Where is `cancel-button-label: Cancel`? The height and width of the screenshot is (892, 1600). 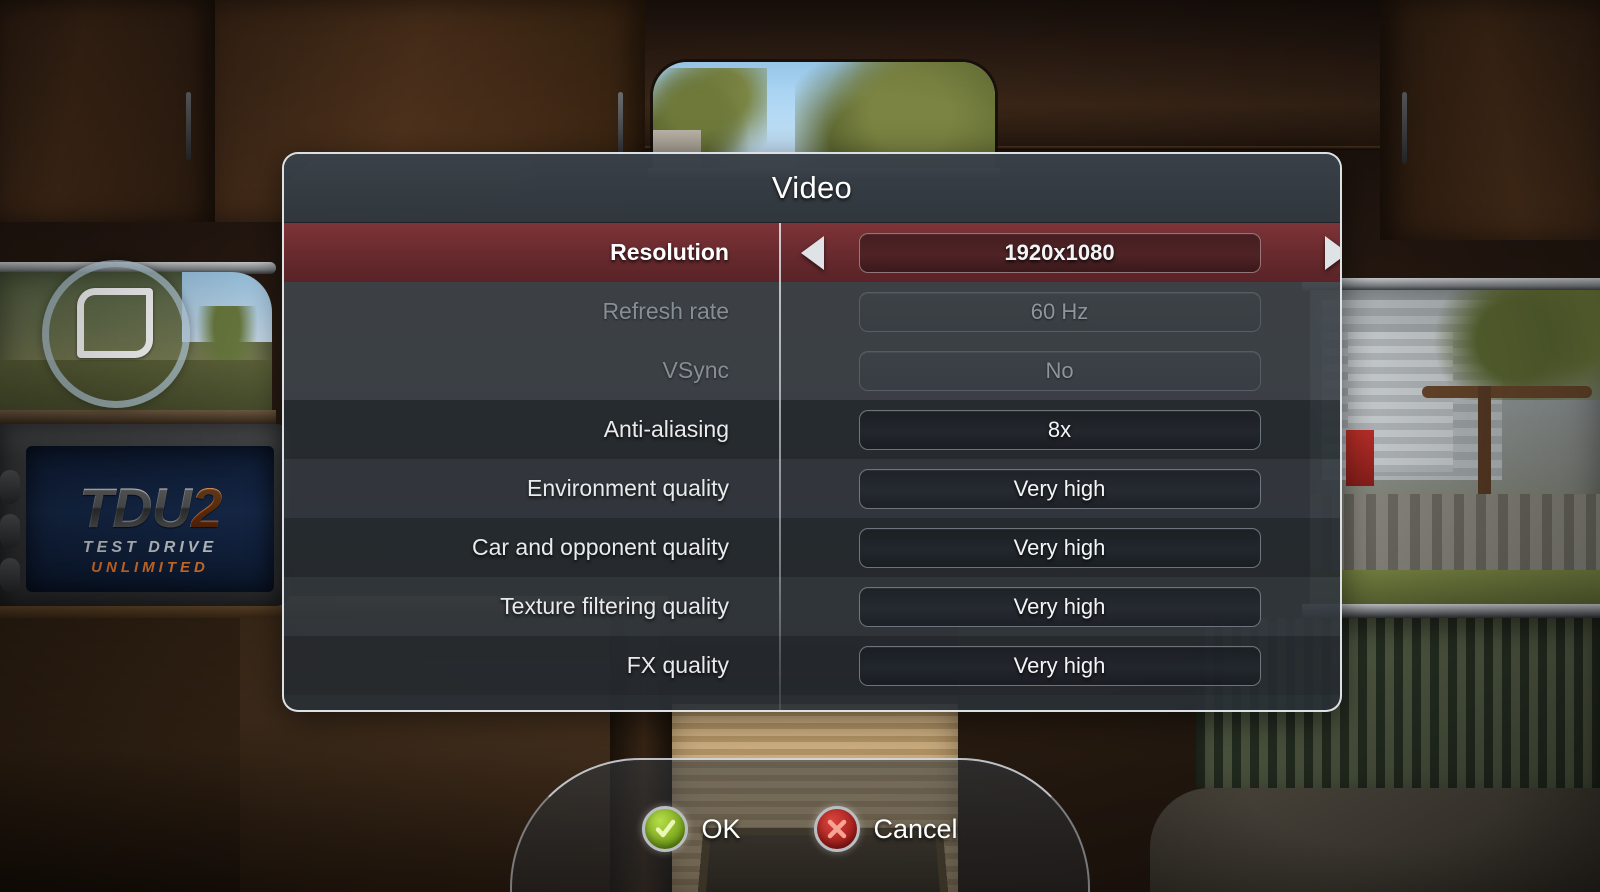 cancel-button-label: Cancel is located at coordinates (915, 828).